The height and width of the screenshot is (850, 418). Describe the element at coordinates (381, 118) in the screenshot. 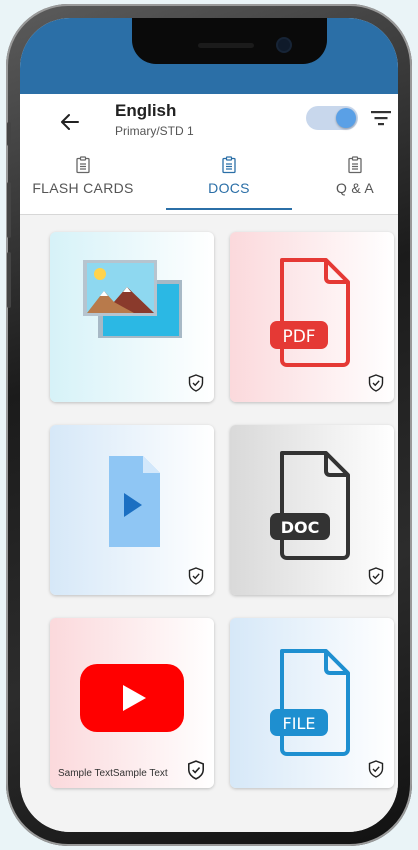

I see `filter-icon` at that location.